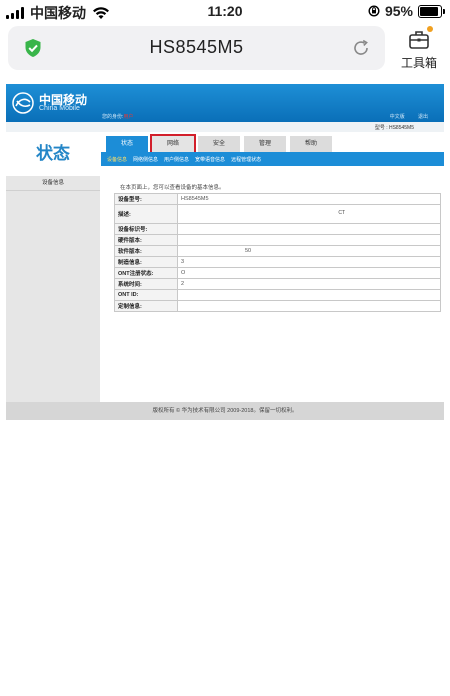  I want to click on subnav-network-side-info: 网络侧信息, so click(145, 159).